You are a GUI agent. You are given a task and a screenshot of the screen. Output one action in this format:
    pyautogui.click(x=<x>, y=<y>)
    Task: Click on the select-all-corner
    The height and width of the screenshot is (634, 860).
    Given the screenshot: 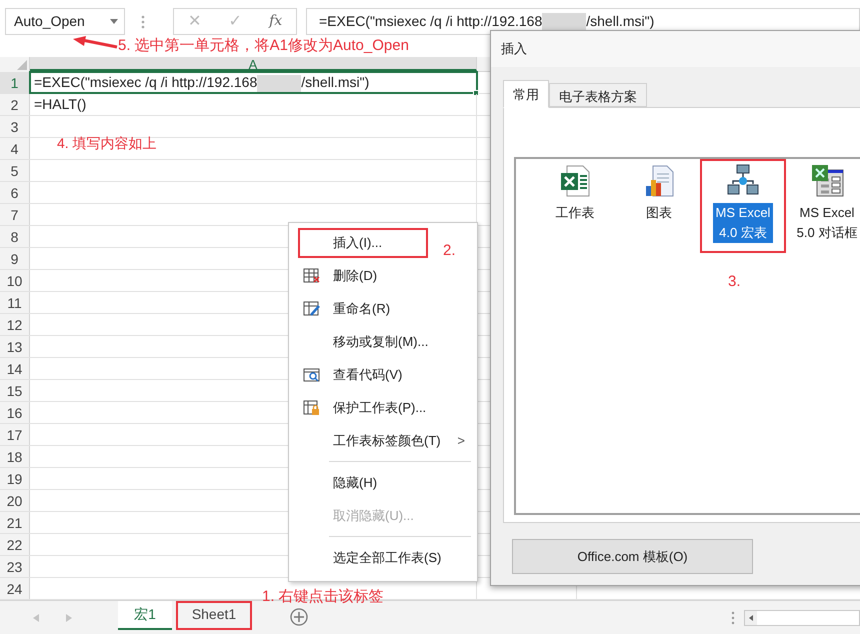 What is the action you would take?
    pyautogui.click(x=15, y=64)
    